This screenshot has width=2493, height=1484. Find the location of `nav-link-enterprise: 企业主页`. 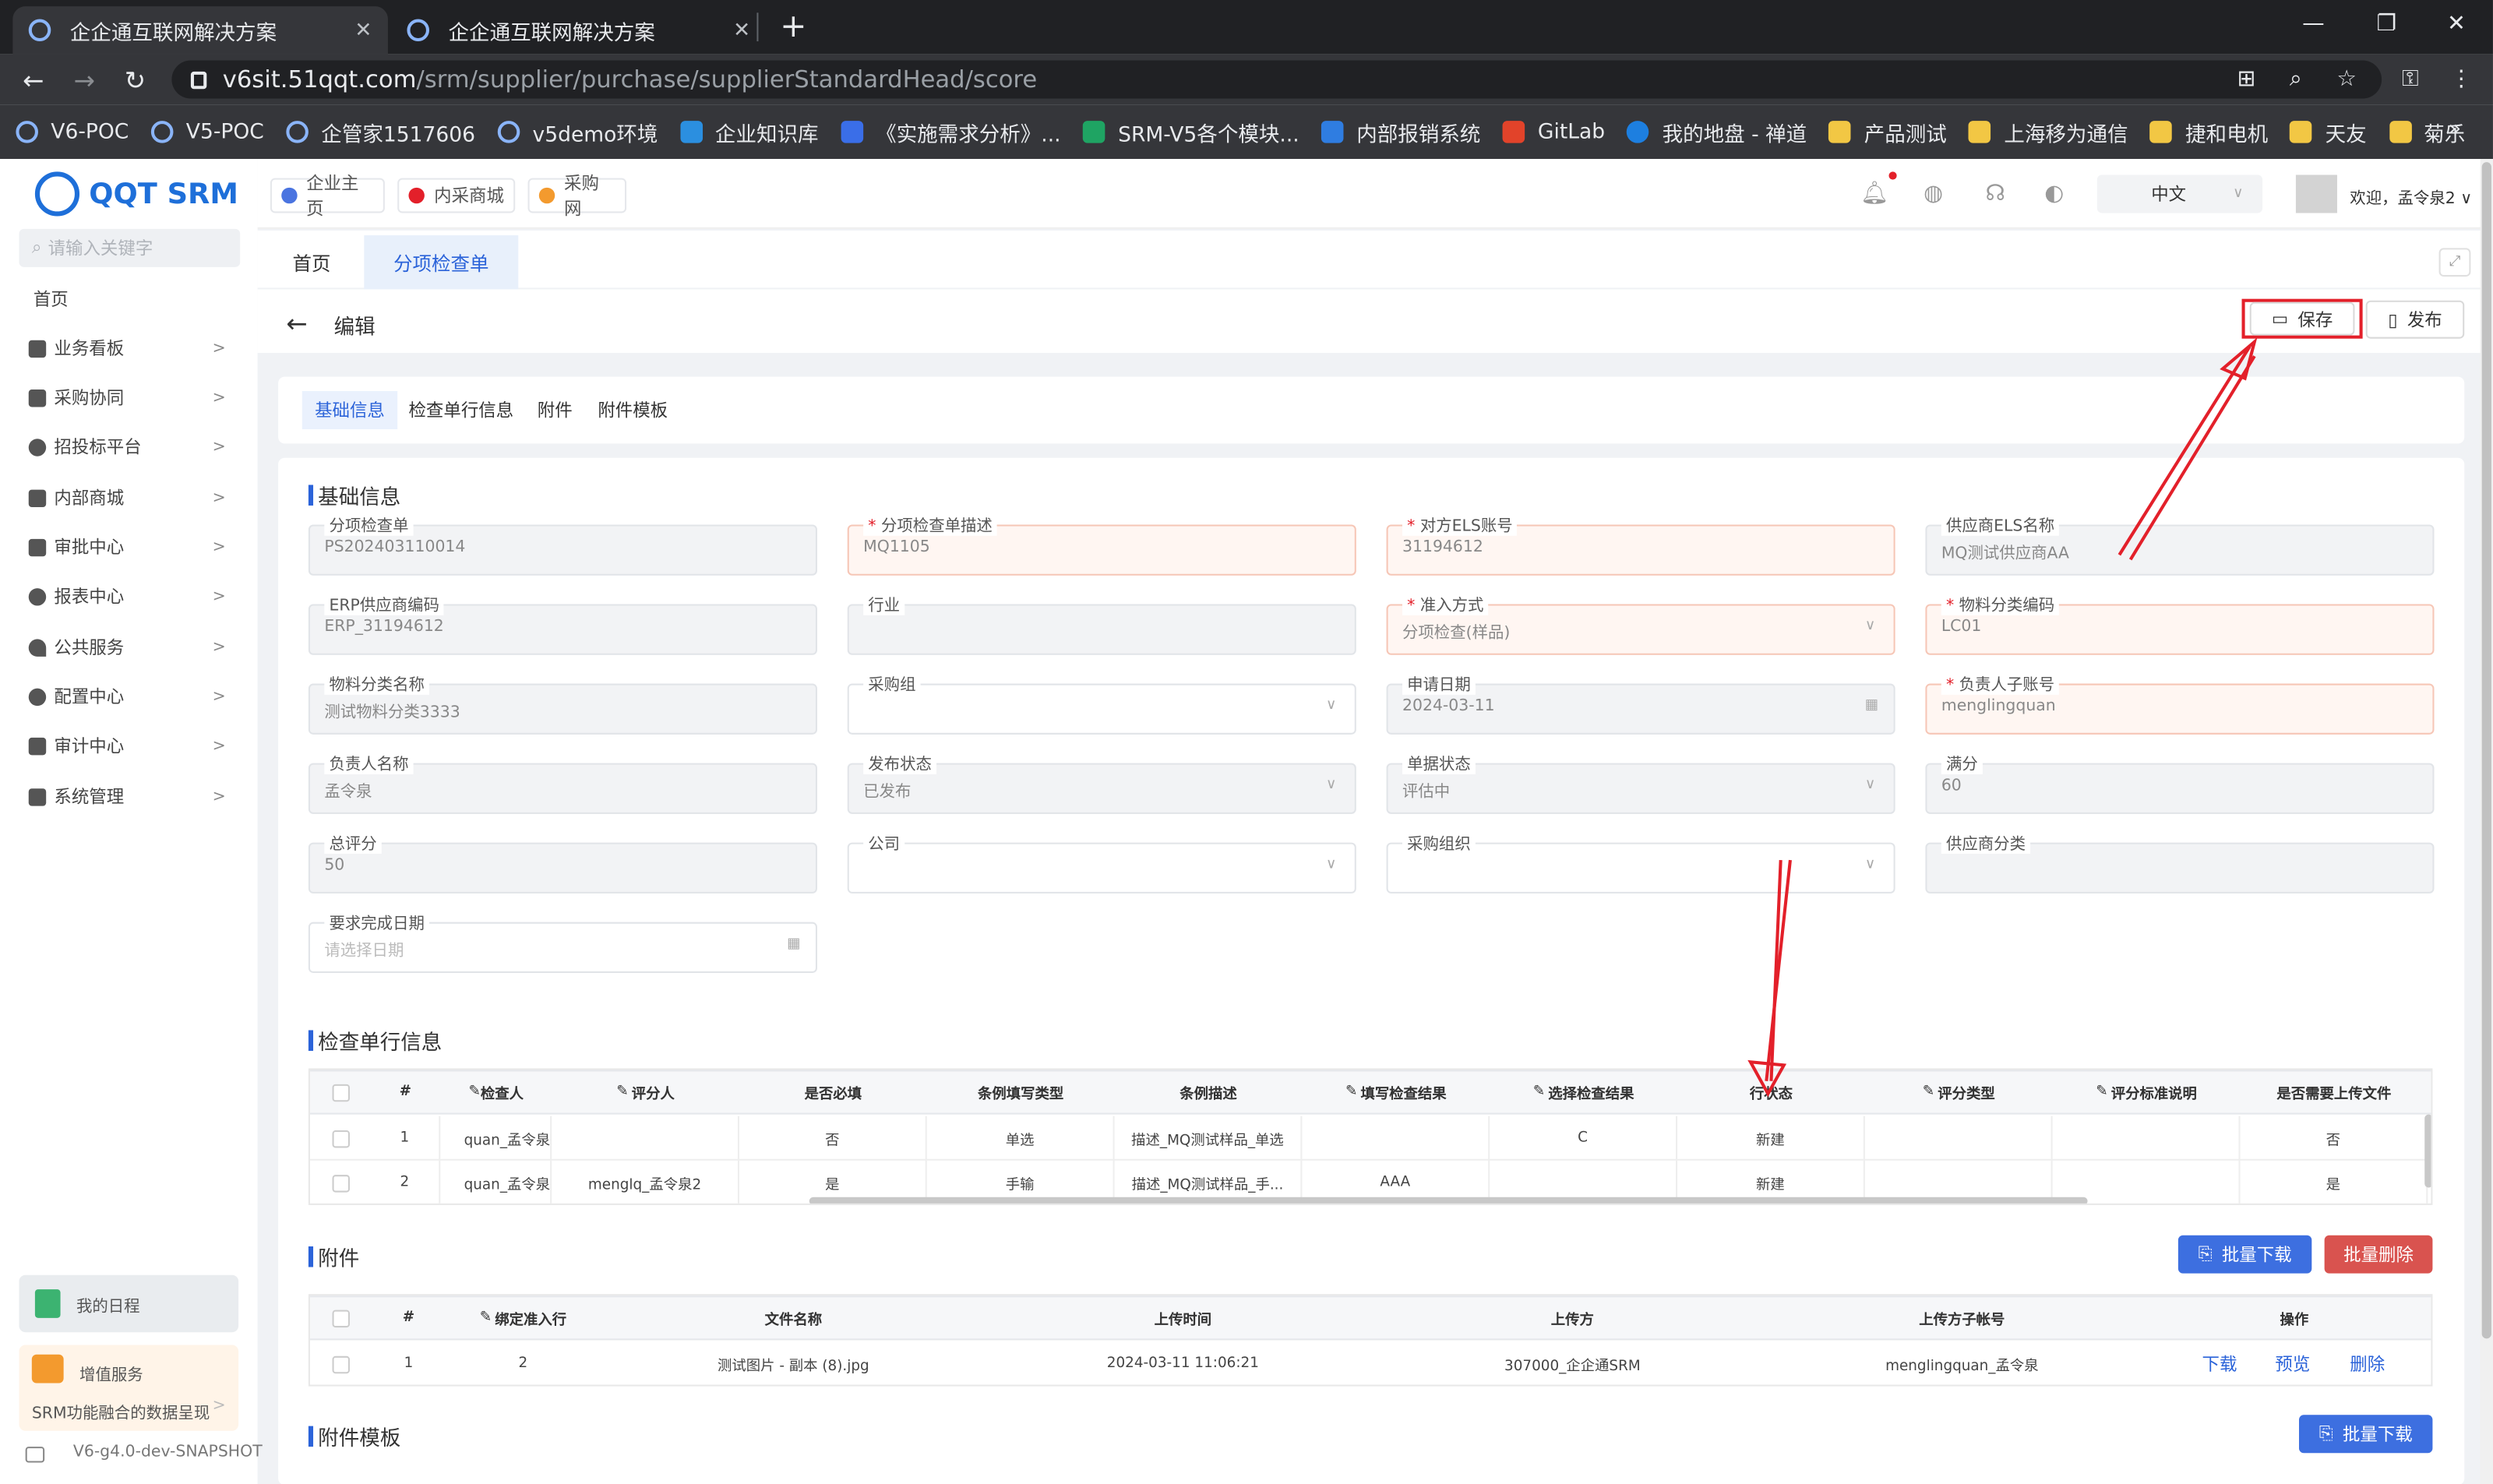

nav-link-enterprise: 企业主页 is located at coordinates (327, 196).